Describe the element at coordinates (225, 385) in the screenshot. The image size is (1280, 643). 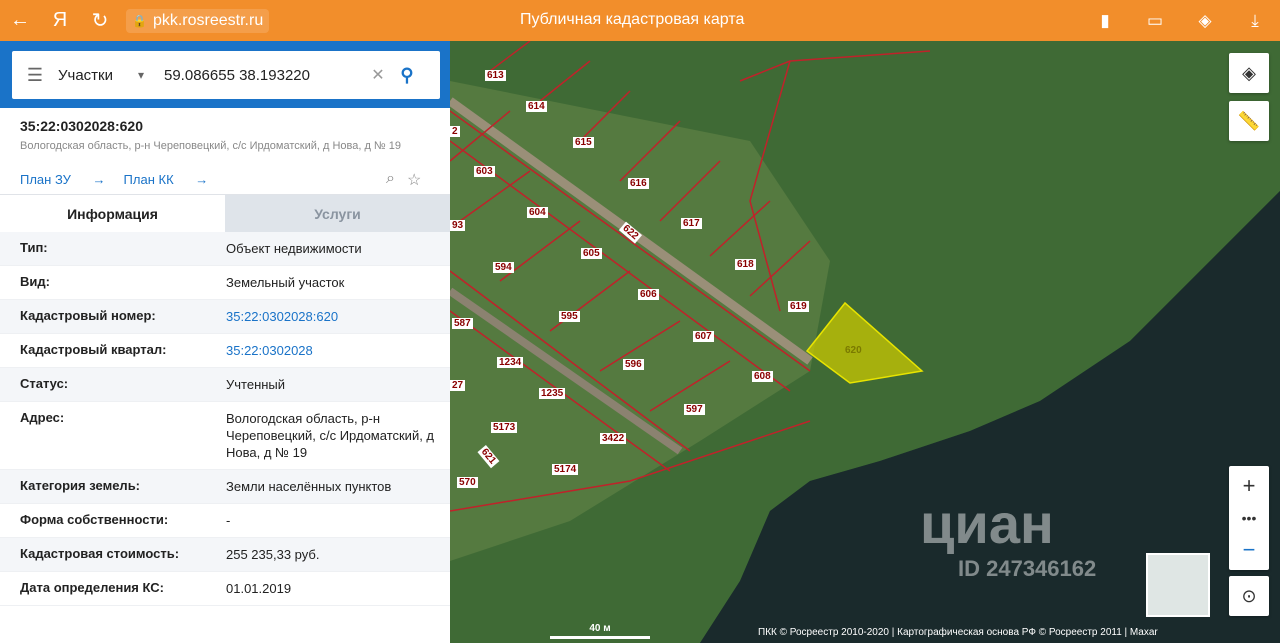
I see `table-row: Статус: Учтенный` at that location.